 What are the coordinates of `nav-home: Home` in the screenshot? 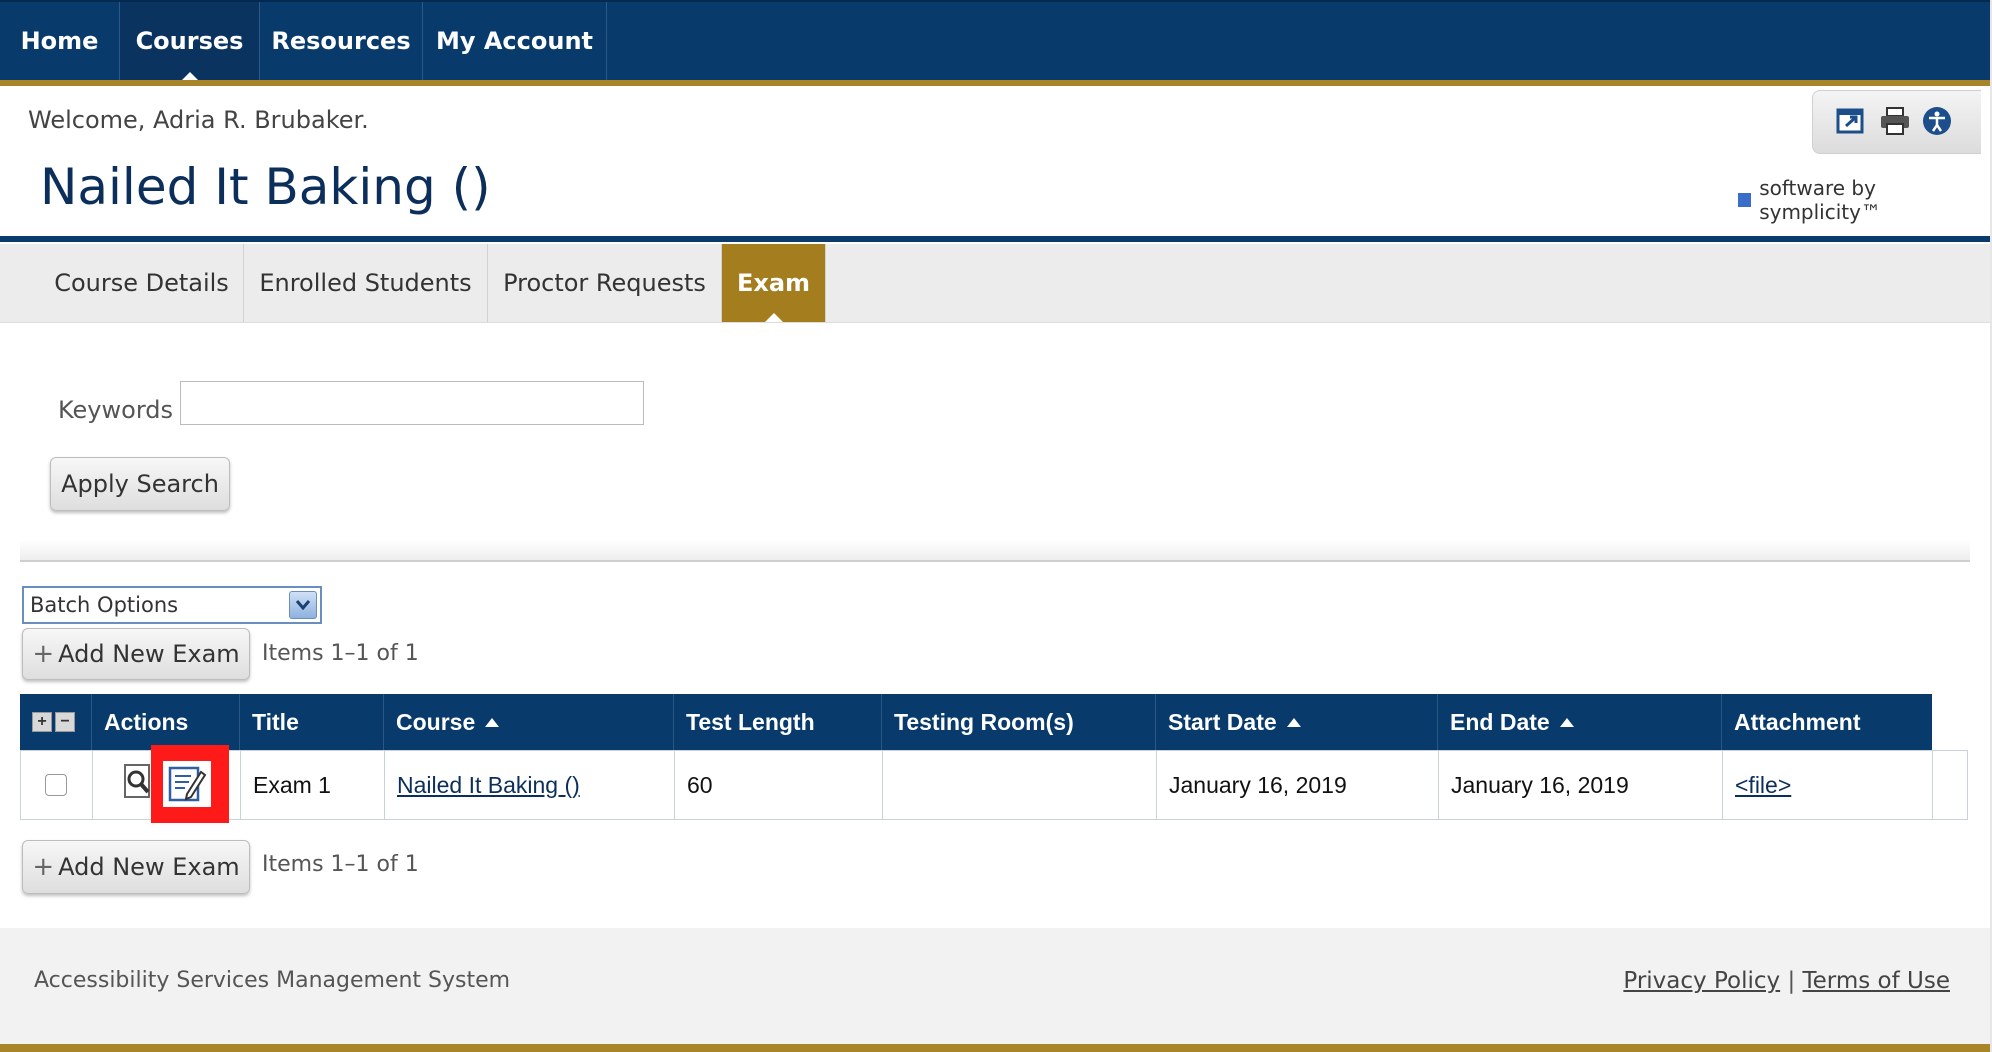 It's located at (60, 41).